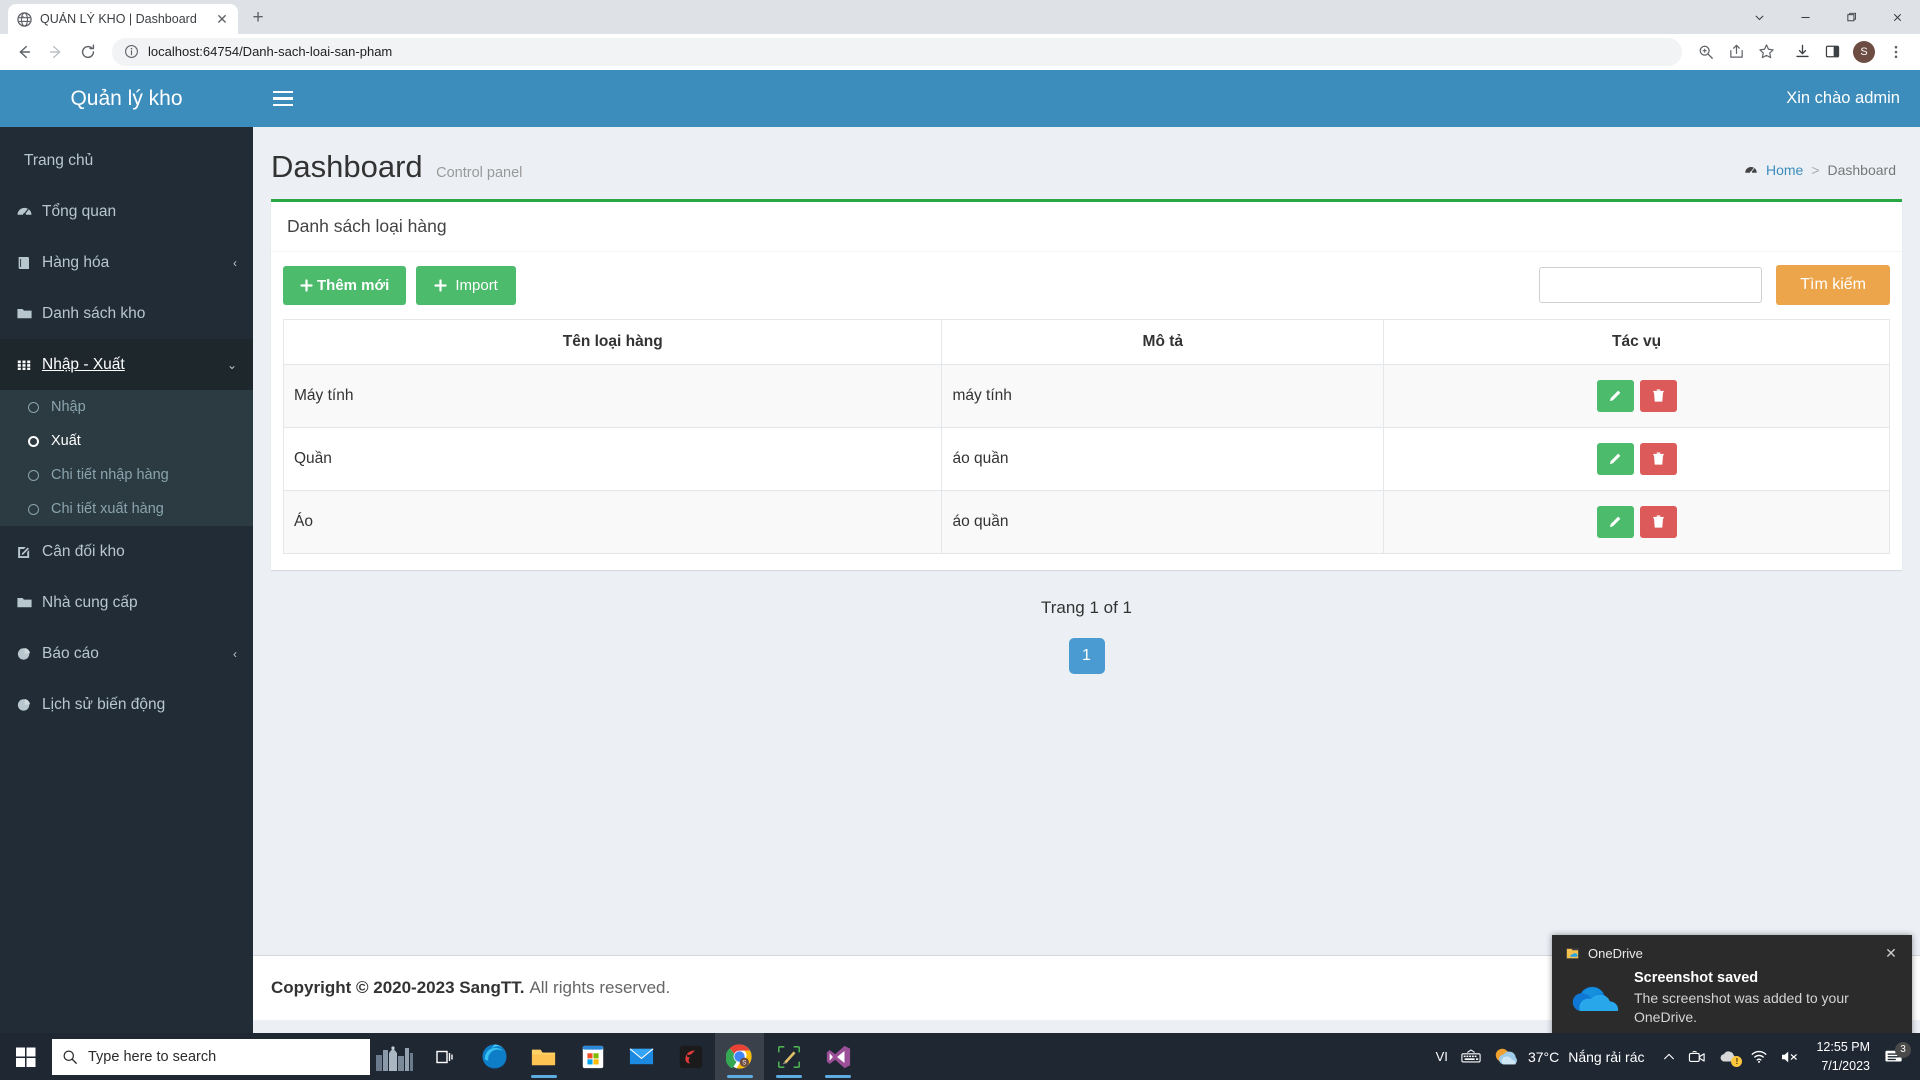 This screenshot has width=1920, height=1080. Describe the element at coordinates (1833, 285) in the screenshot. I see `search-button: Tìm kiếm` at that location.